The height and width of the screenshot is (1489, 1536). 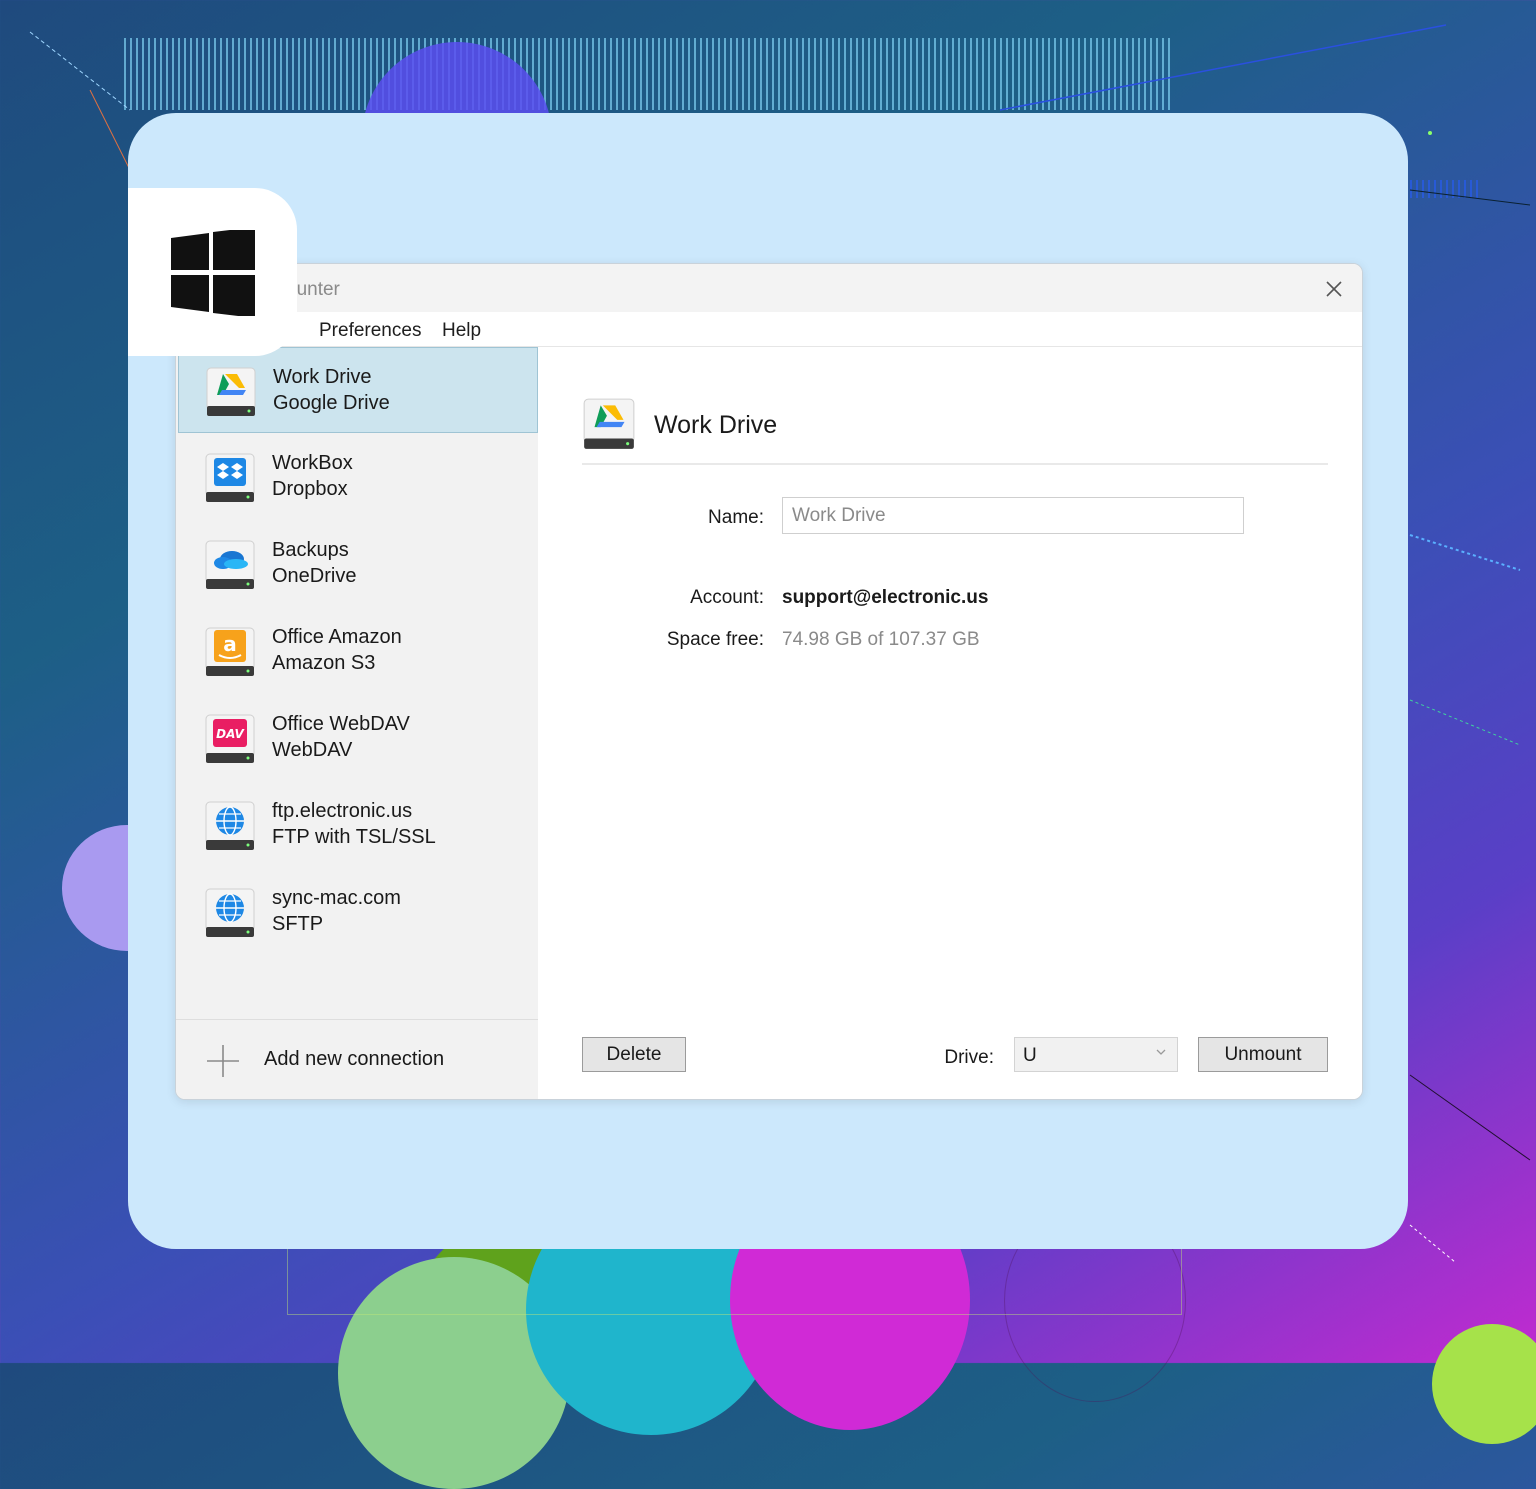 What do you see at coordinates (1445, 189) in the screenshot?
I see `background-stripes-small` at bounding box center [1445, 189].